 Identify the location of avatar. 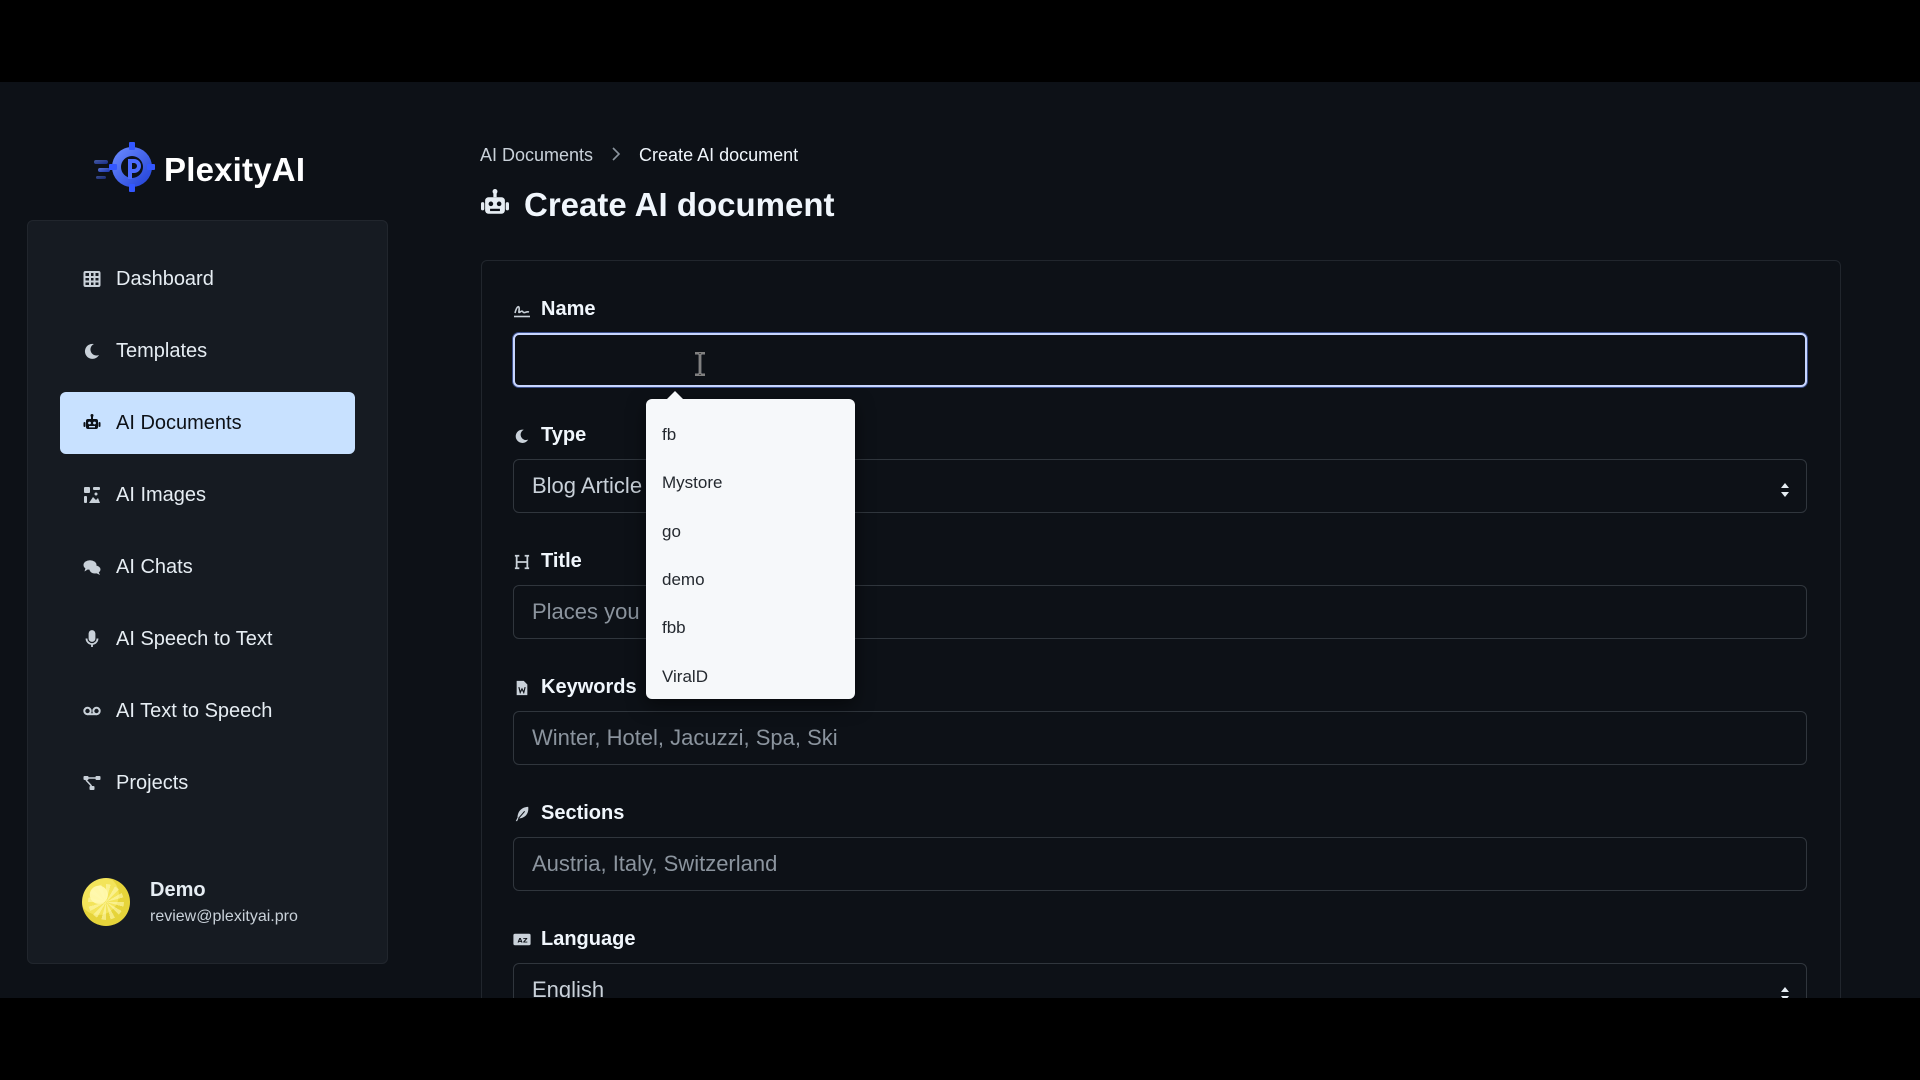
(106, 902).